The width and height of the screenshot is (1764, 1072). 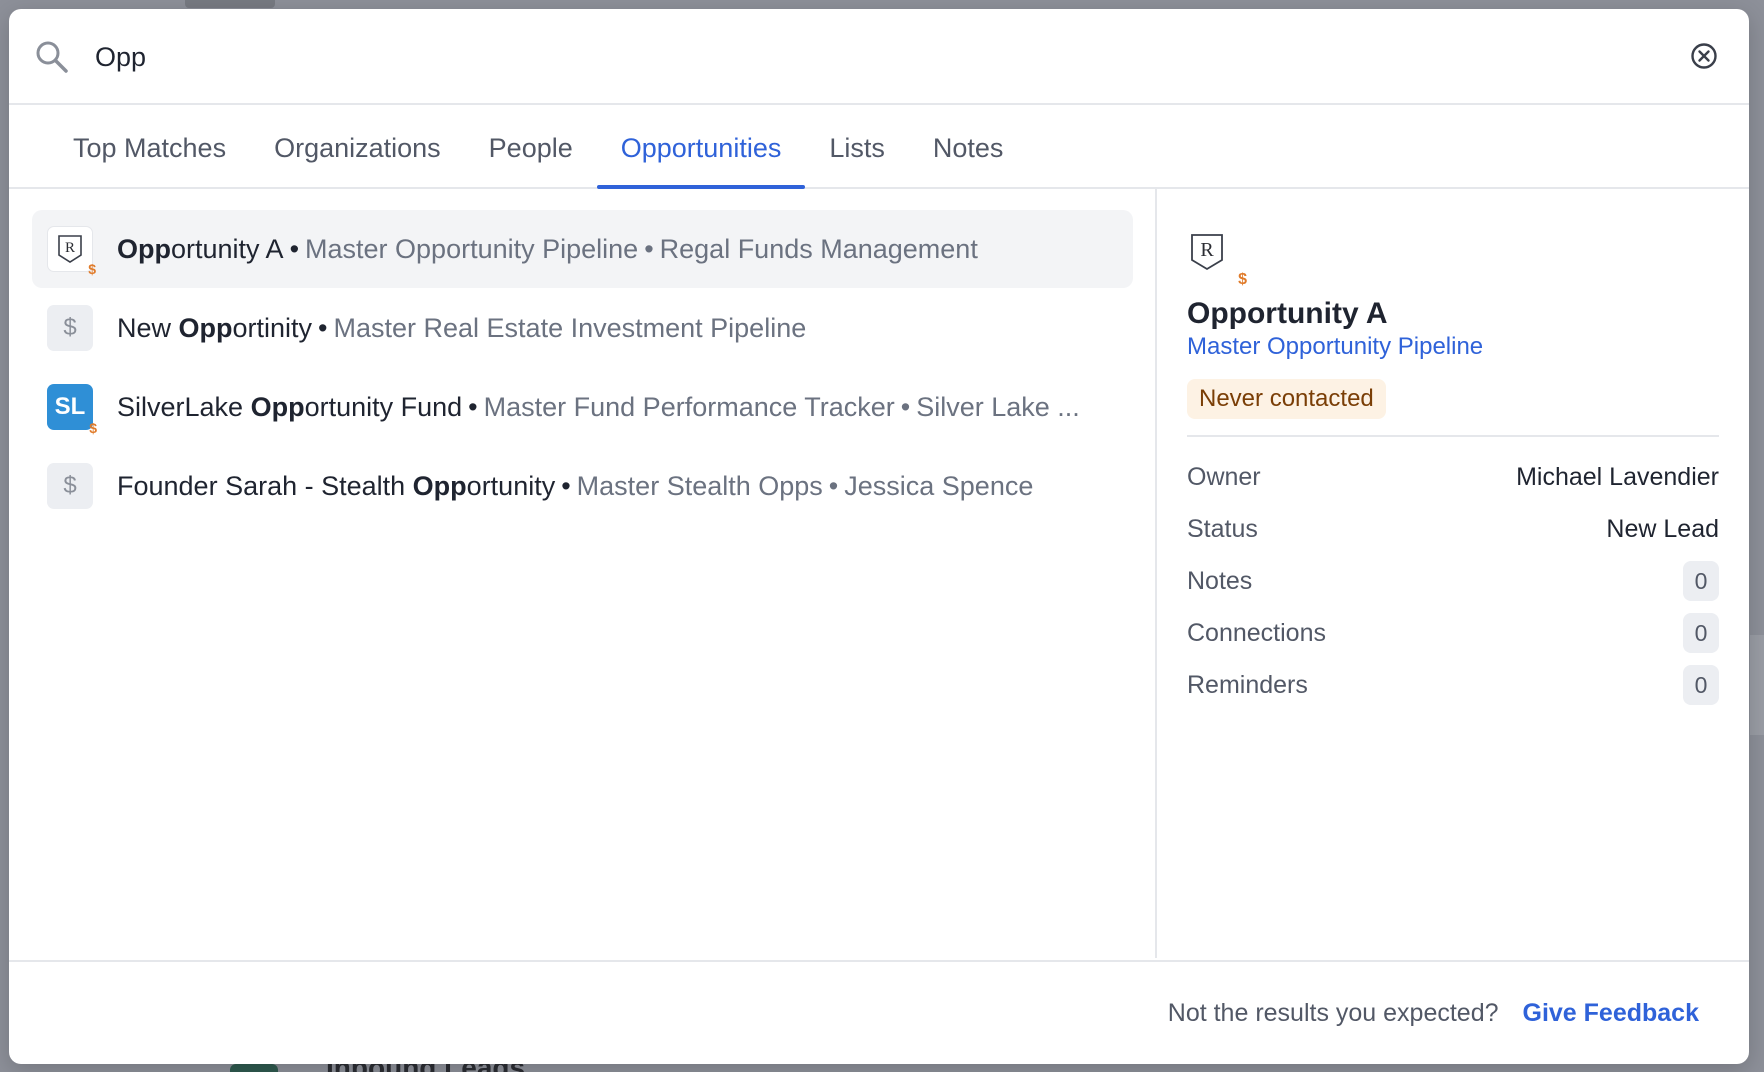 What do you see at coordinates (689, 406) in the screenshot?
I see `result-pipeline: Master Fund Performance Tracker` at bounding box center [689, 406].